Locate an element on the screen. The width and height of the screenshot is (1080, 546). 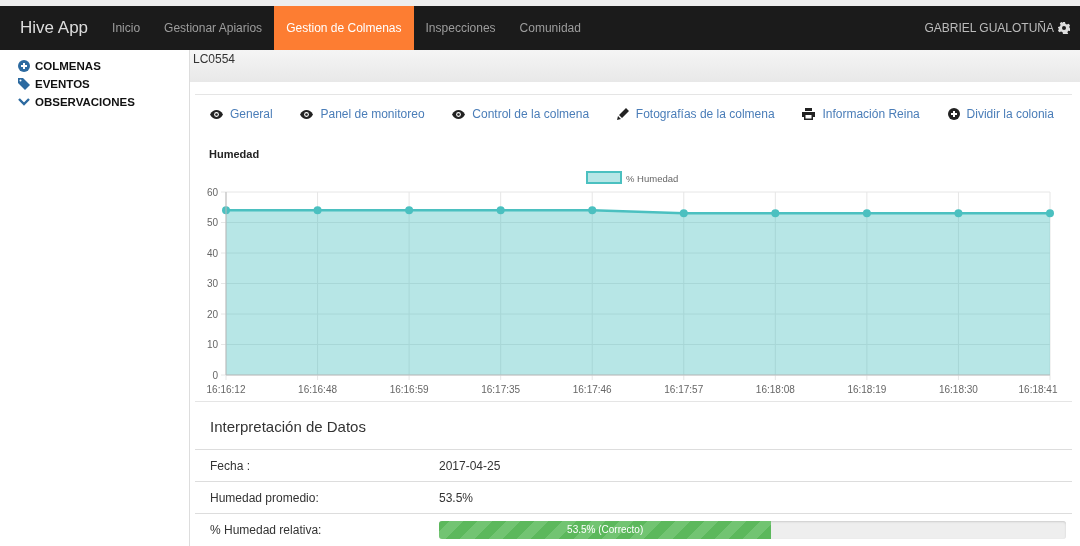
row-value: 2017-04-25 is located at coordinates (470, 465).